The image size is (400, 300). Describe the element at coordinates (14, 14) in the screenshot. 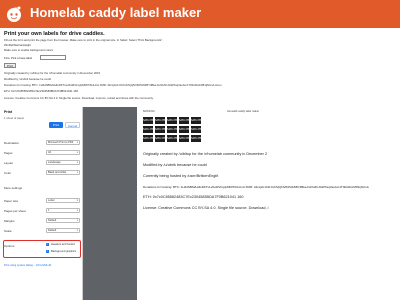

I see `reddit-logo-icon` at that location.